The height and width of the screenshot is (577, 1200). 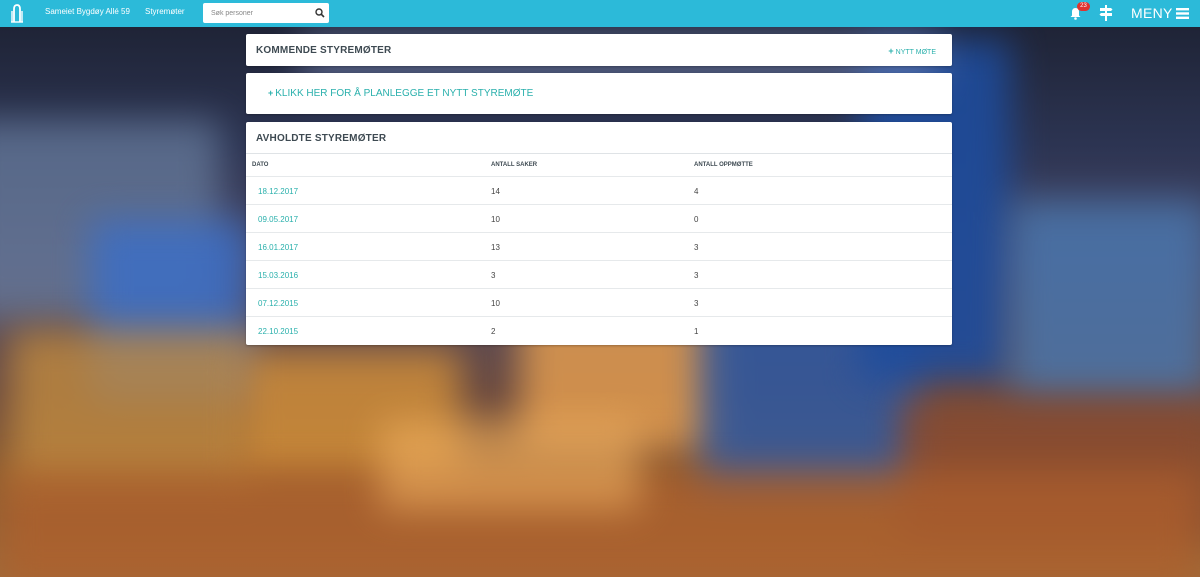 I want to click on table-row: 07.12.2015 10 3, so click(x=599, y=302).